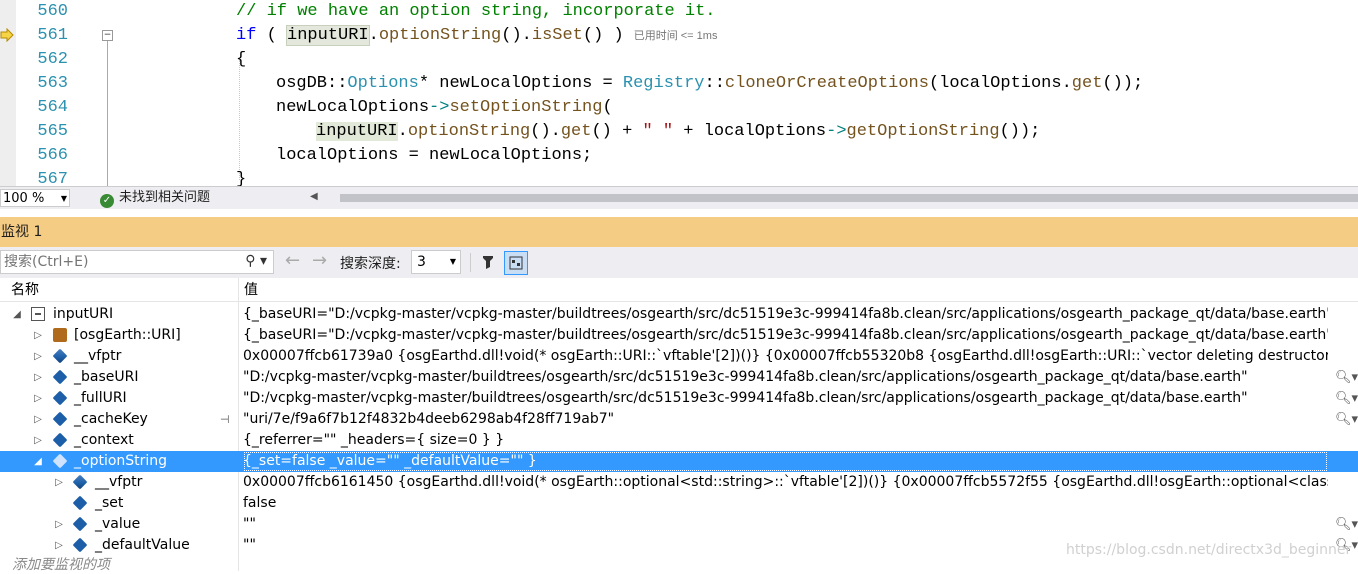  Describe the element at coordinates (52, 11) in the screenshot. I see `line-number: 560` at that location.